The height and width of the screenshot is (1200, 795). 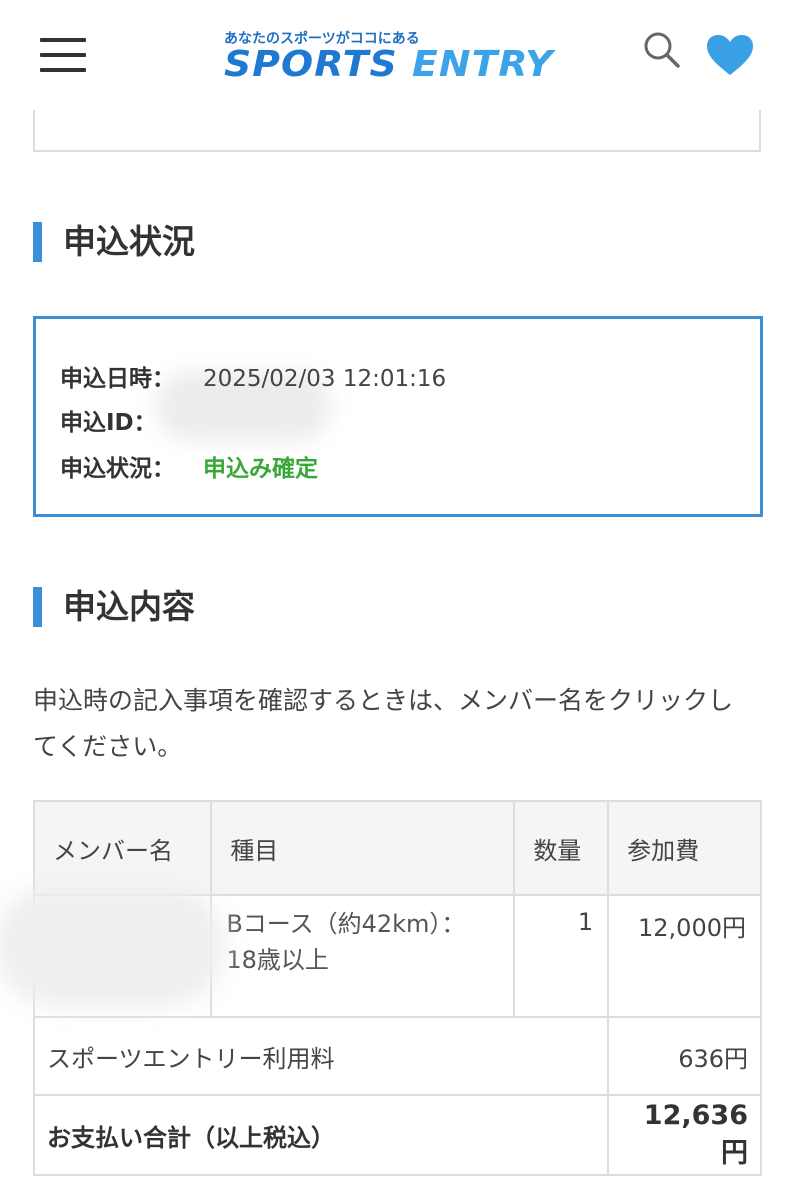 What do you see at coordinates (260, 469) in the screenshot?
I see `application-status-value: 申込み確定` at bounding box center [260, 469].